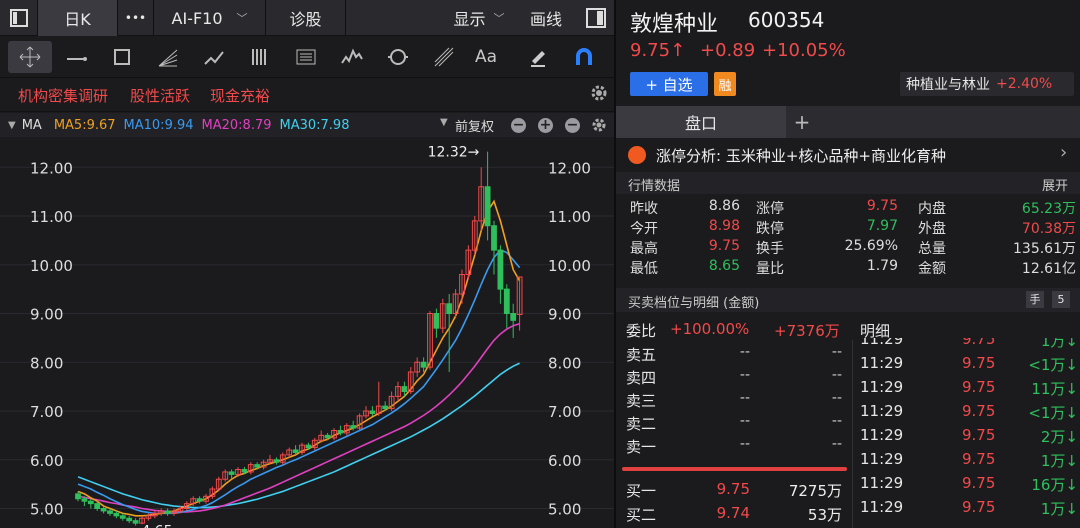 The height and width of the screenshot is (528, 1080). I want to click on low-label: ←4.65, so click(151, 526).